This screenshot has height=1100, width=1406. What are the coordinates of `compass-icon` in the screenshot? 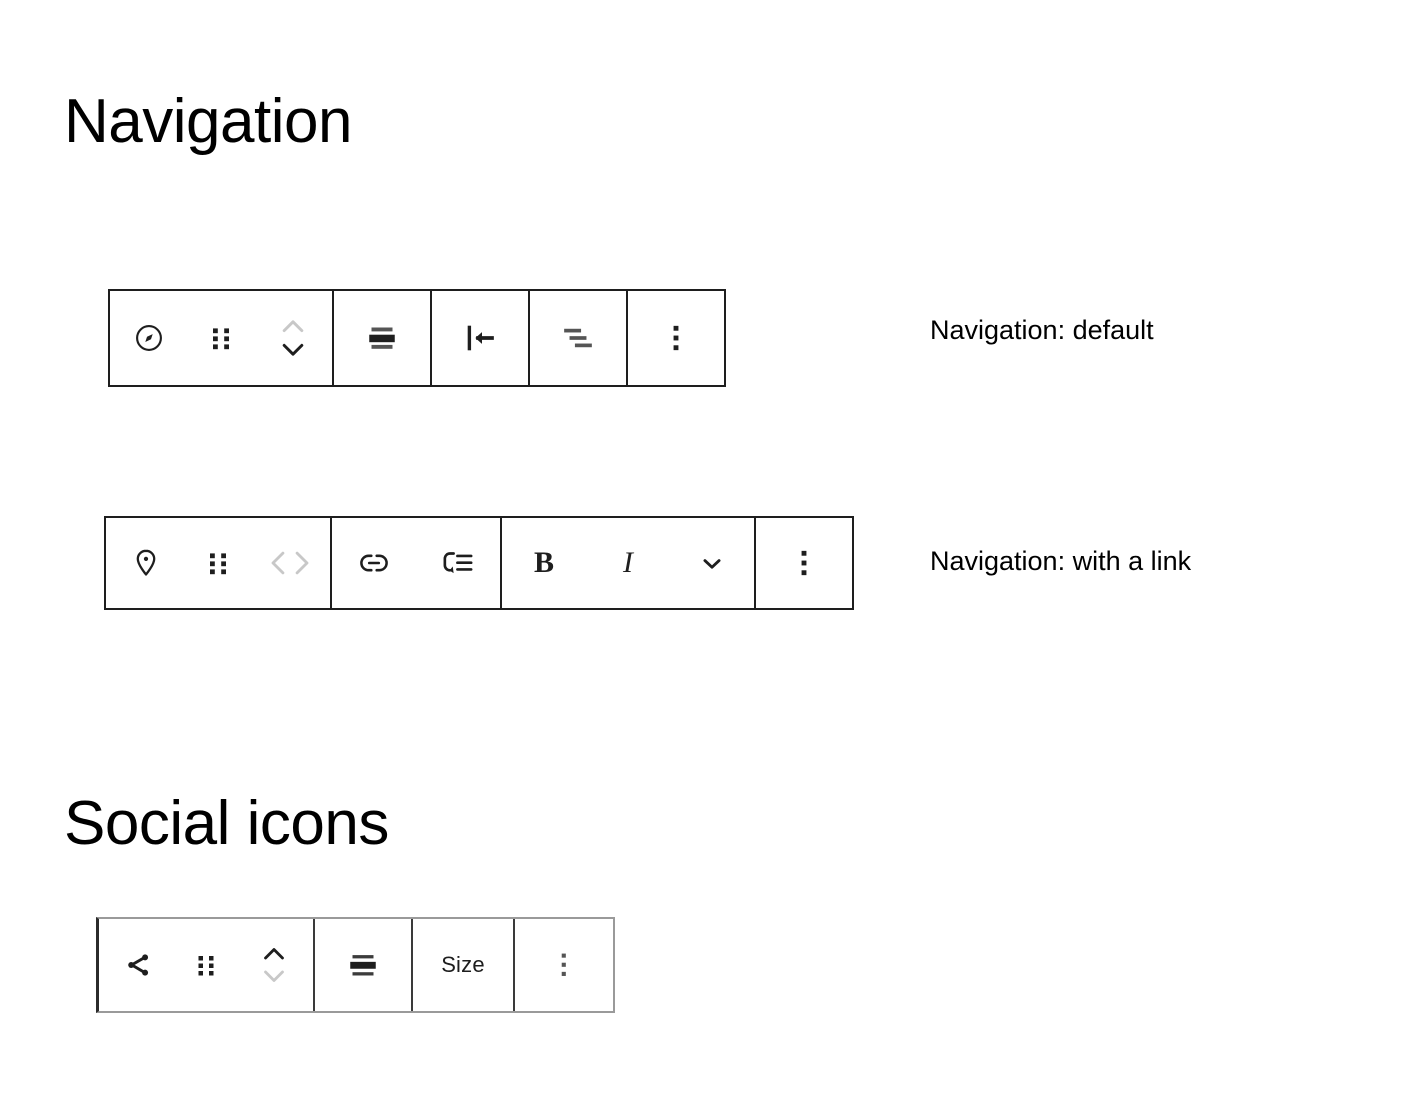 It's located at (149, 338).